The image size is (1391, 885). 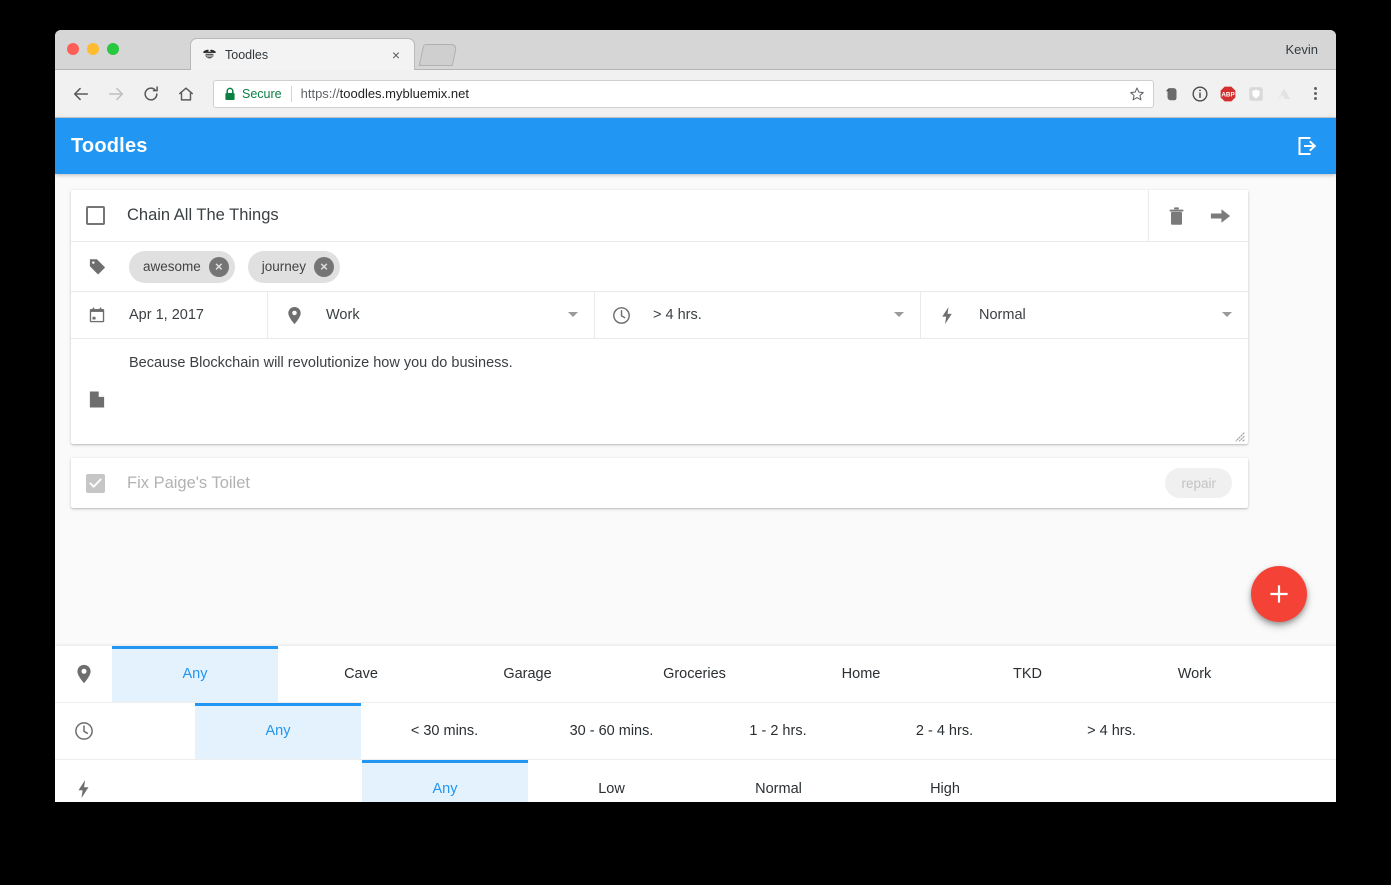 I want to click on filter-tab-low: Low, so click(x=611, y=781).